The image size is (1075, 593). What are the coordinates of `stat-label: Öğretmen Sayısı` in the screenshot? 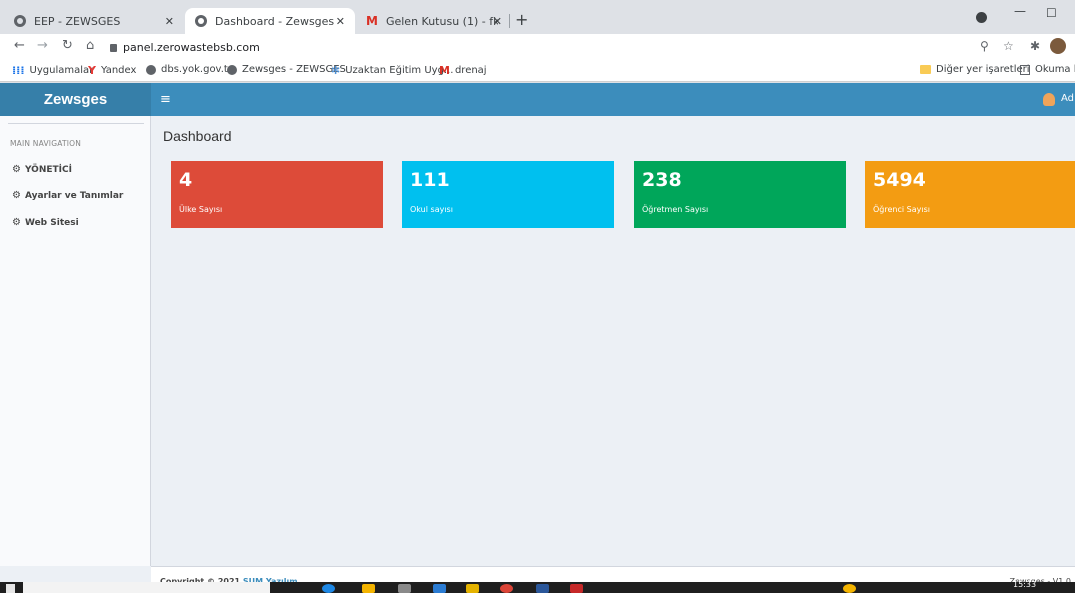 It's located at (675, 209).